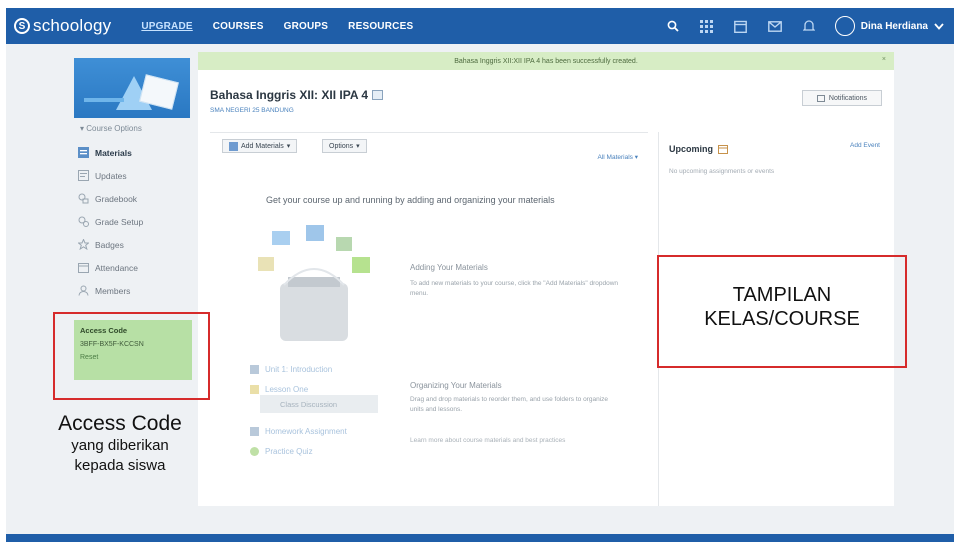  I want to click on close-icon: ×, so click(884, 59).